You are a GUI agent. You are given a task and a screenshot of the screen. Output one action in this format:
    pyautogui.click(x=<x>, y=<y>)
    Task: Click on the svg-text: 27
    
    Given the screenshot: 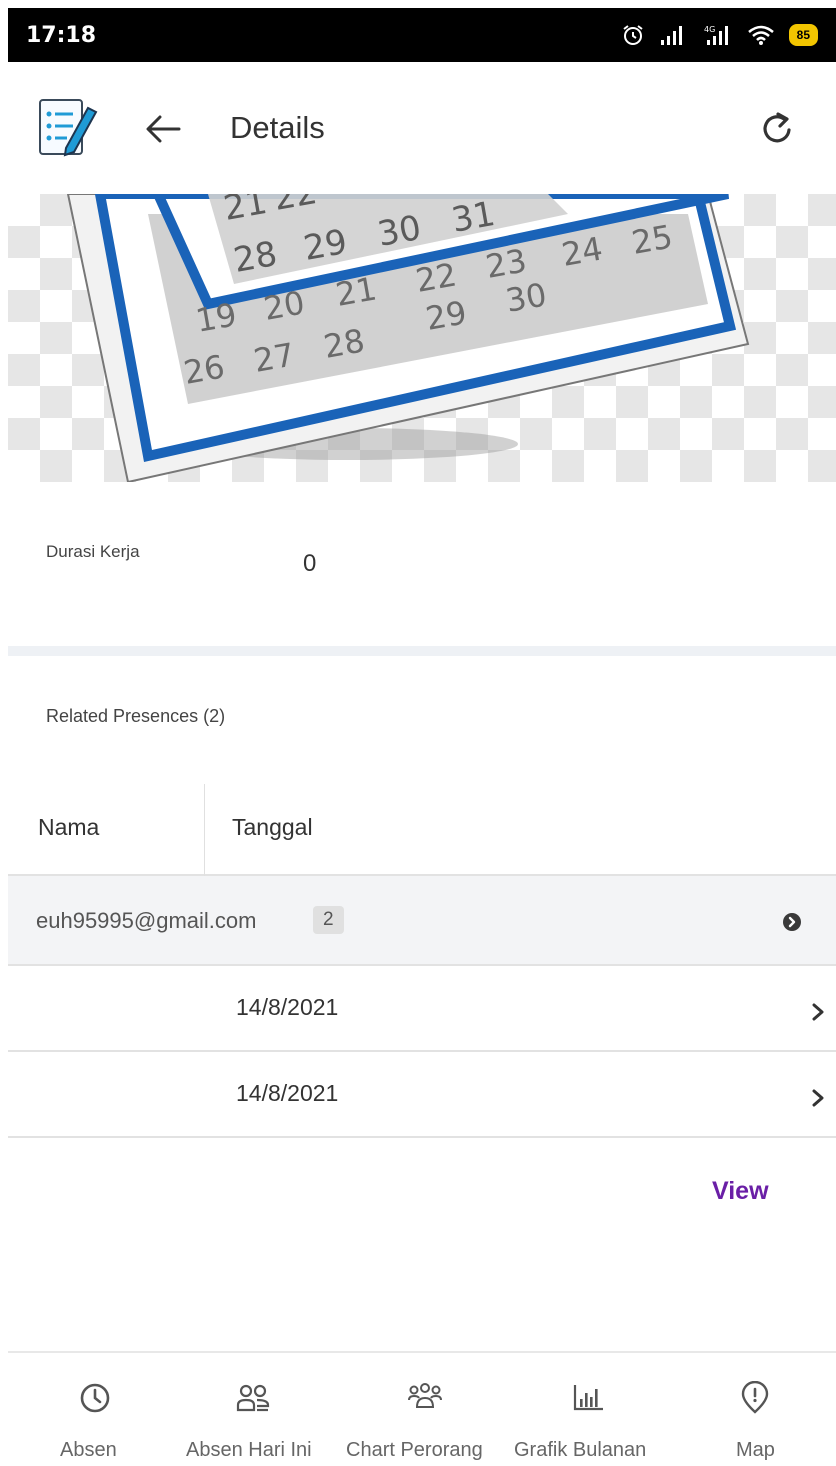 What is the action you would take?
    pyautogui.click(x=274, y=357)
    